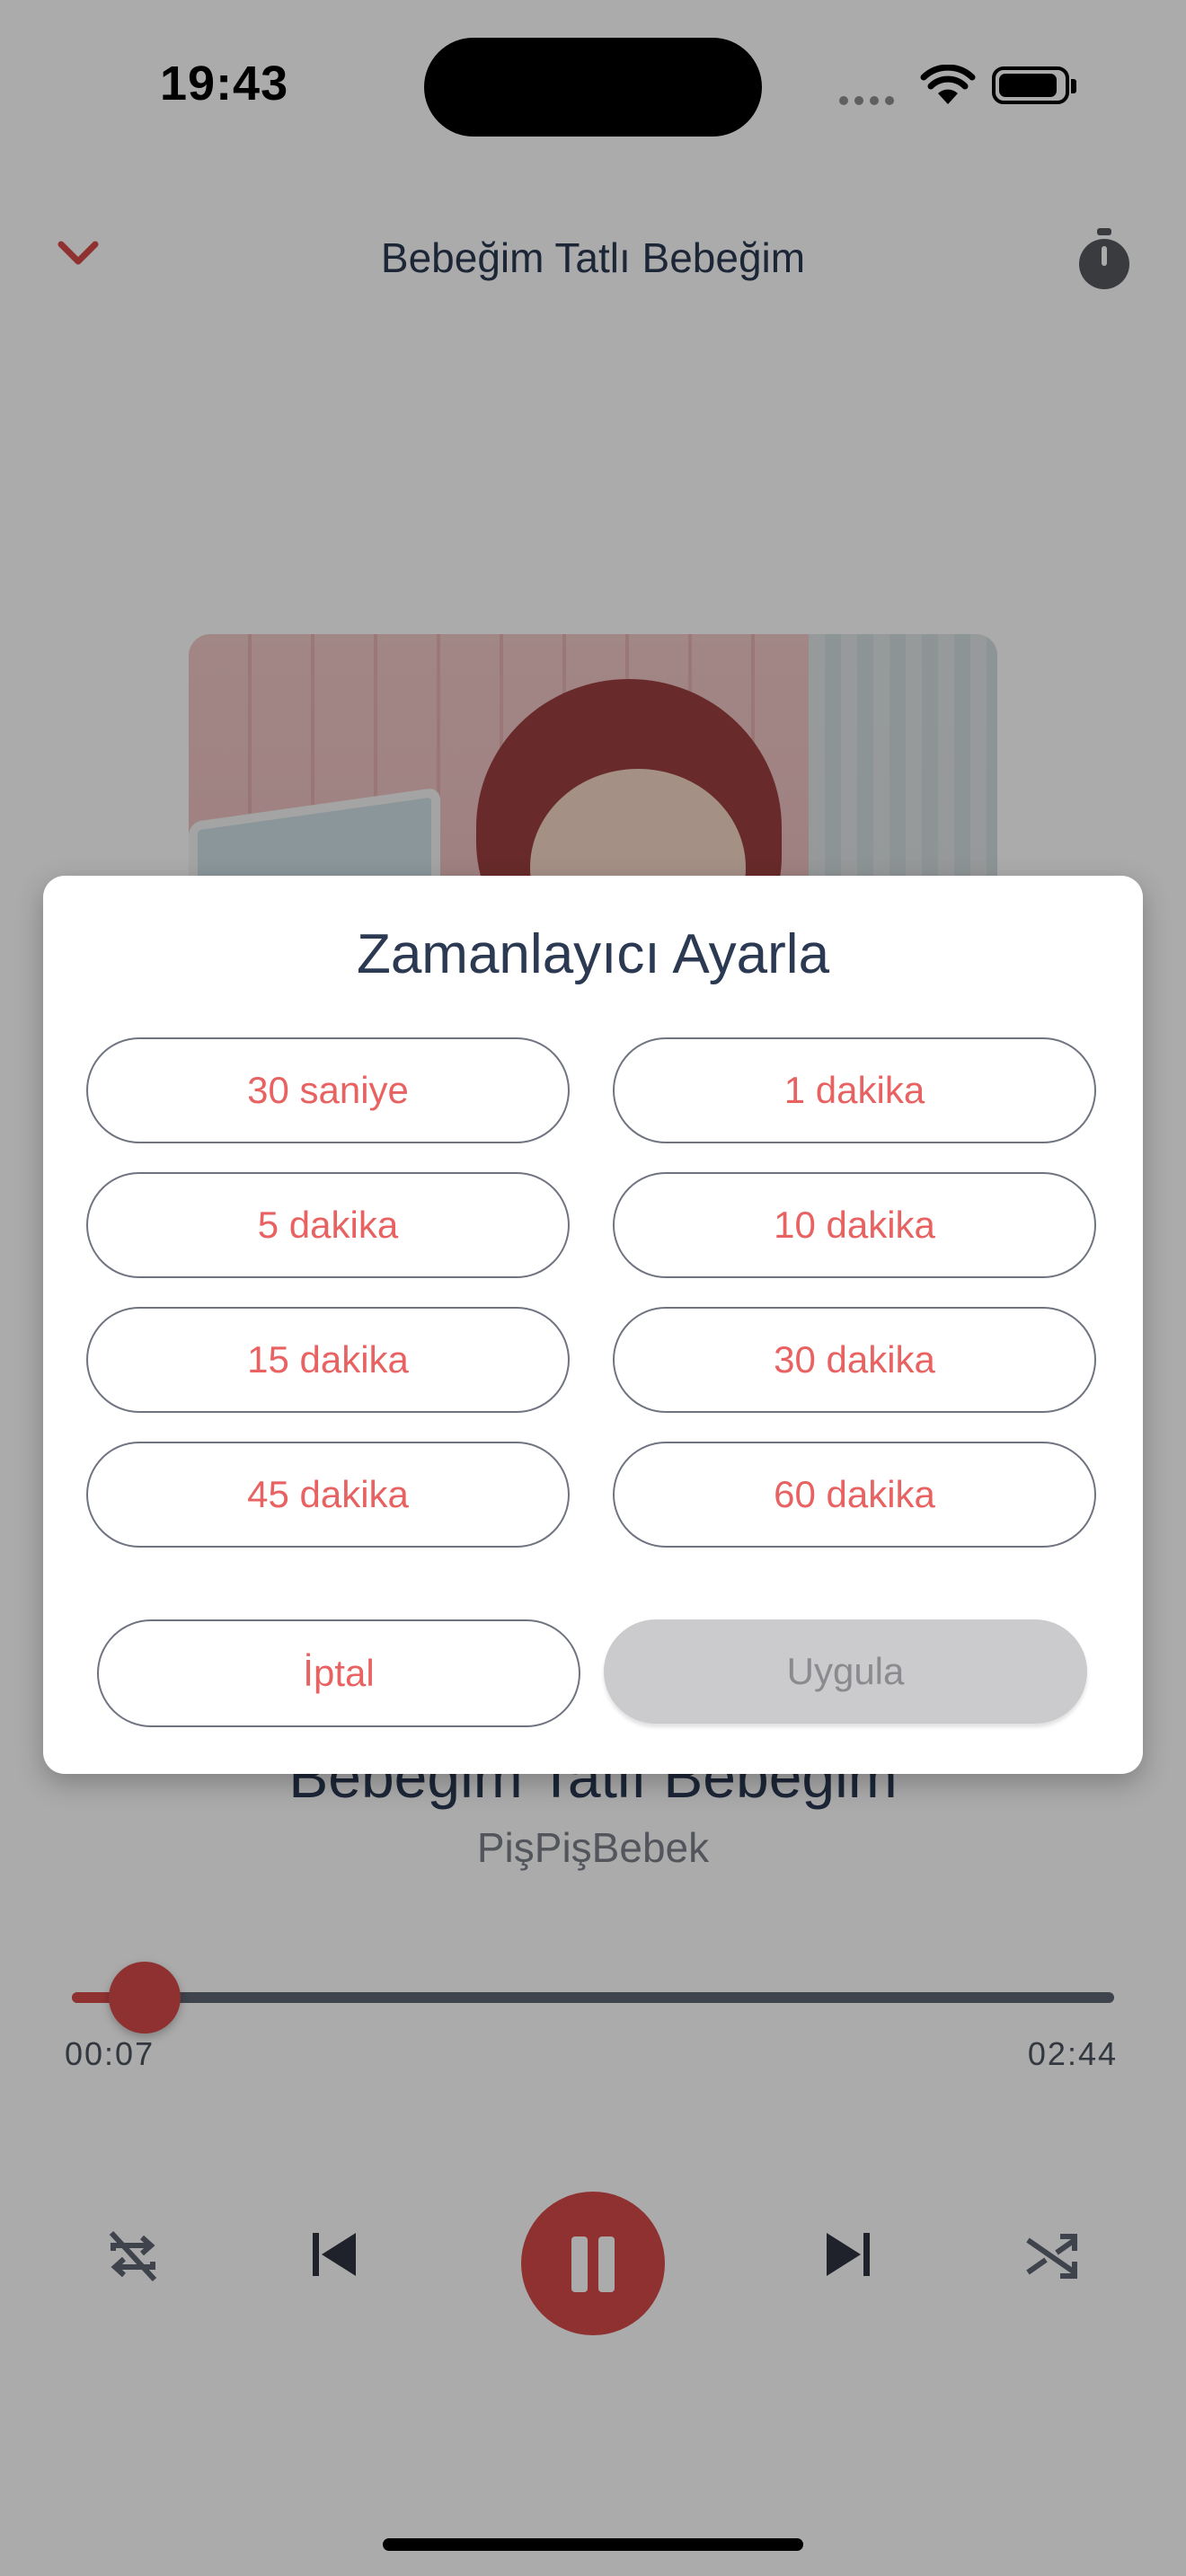 The image size is (1186, 2576). What do you see at coordinates (854, 1495) in the screenshot?
I see `timer-option-60-minutes: 60 dakika` at bounding box center [854, 1495].